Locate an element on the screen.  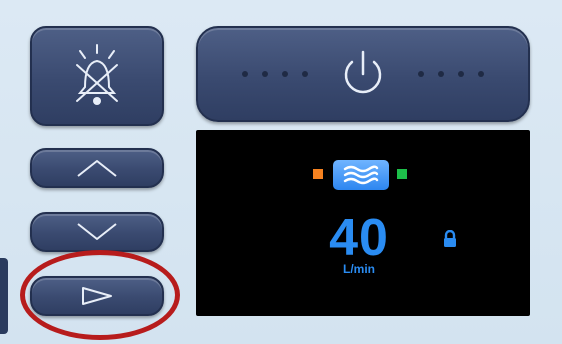
right-status-indicator is located at coordinates (402, 174).